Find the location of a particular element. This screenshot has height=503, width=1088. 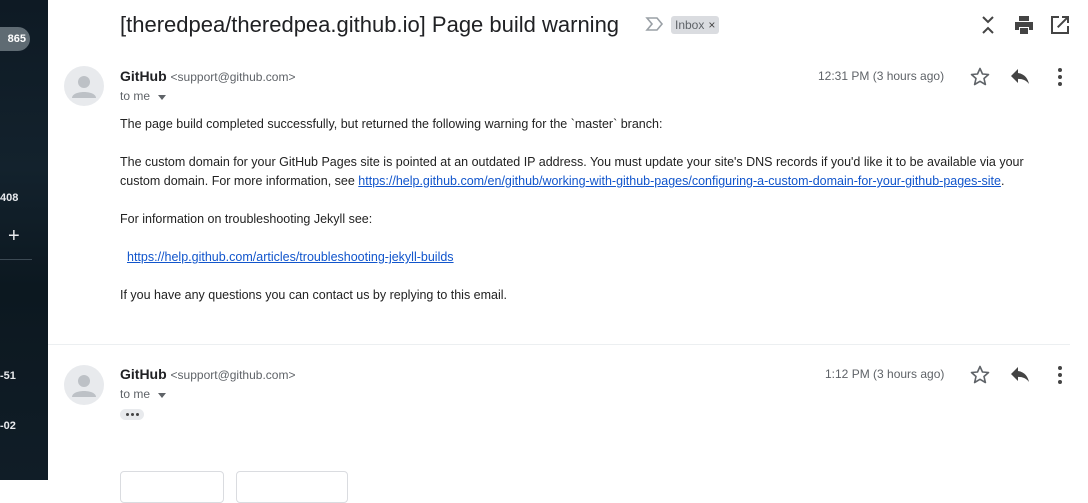

sidebar-divider is located at coordinates (16, 259).